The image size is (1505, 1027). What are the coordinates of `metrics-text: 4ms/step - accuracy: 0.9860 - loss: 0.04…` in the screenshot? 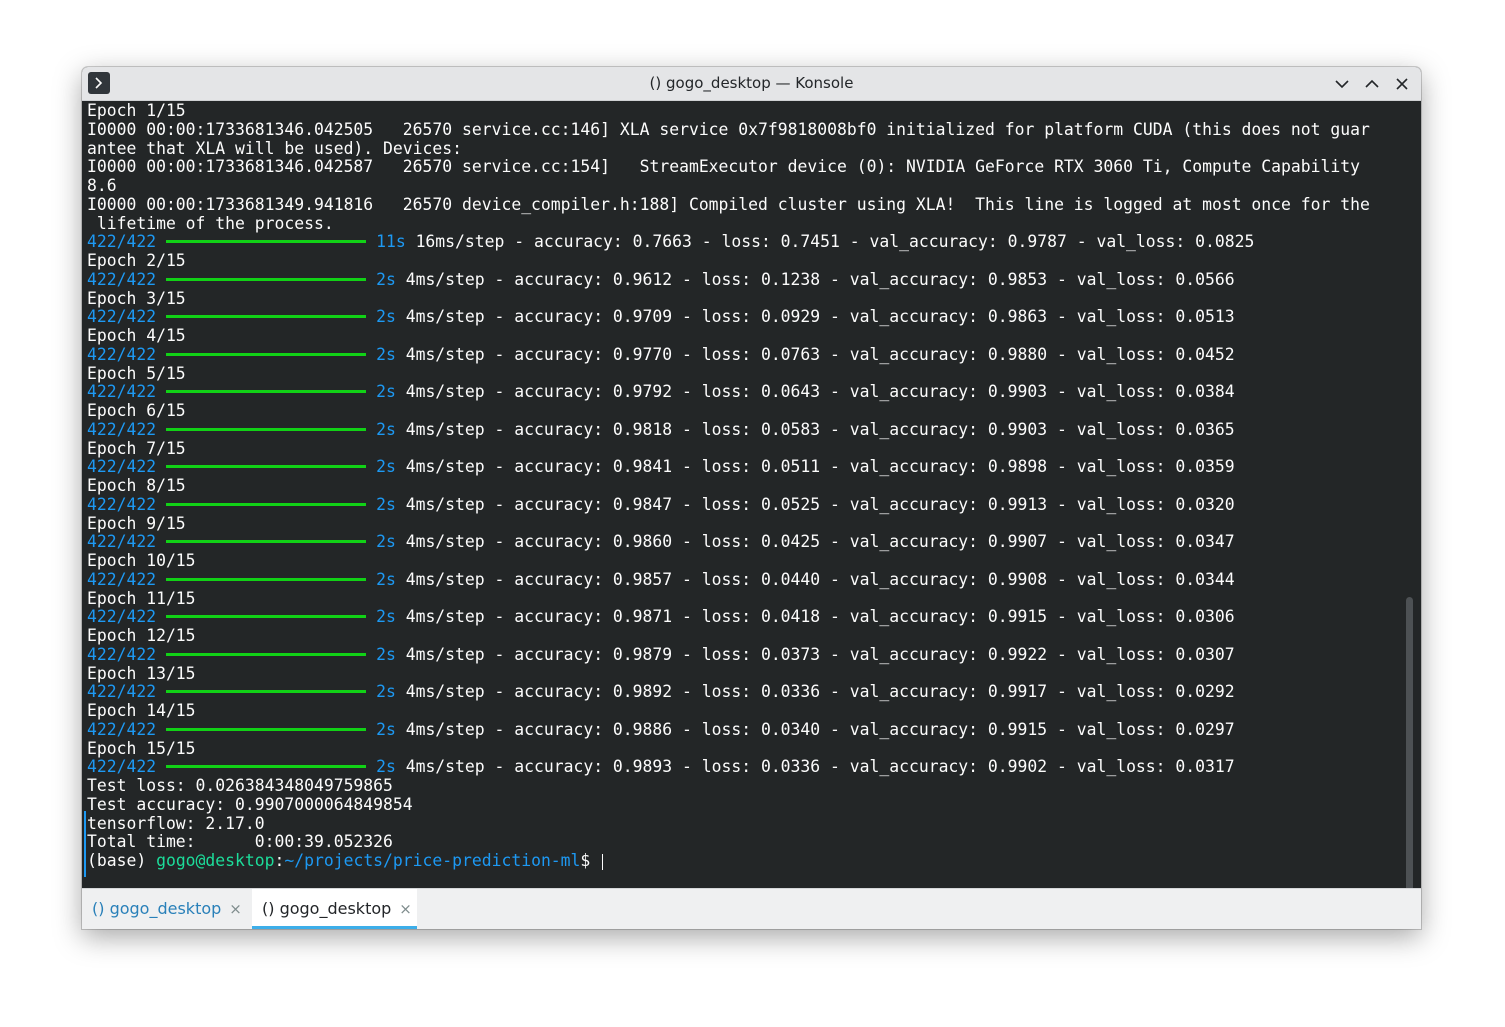 It's located at (820, 542).